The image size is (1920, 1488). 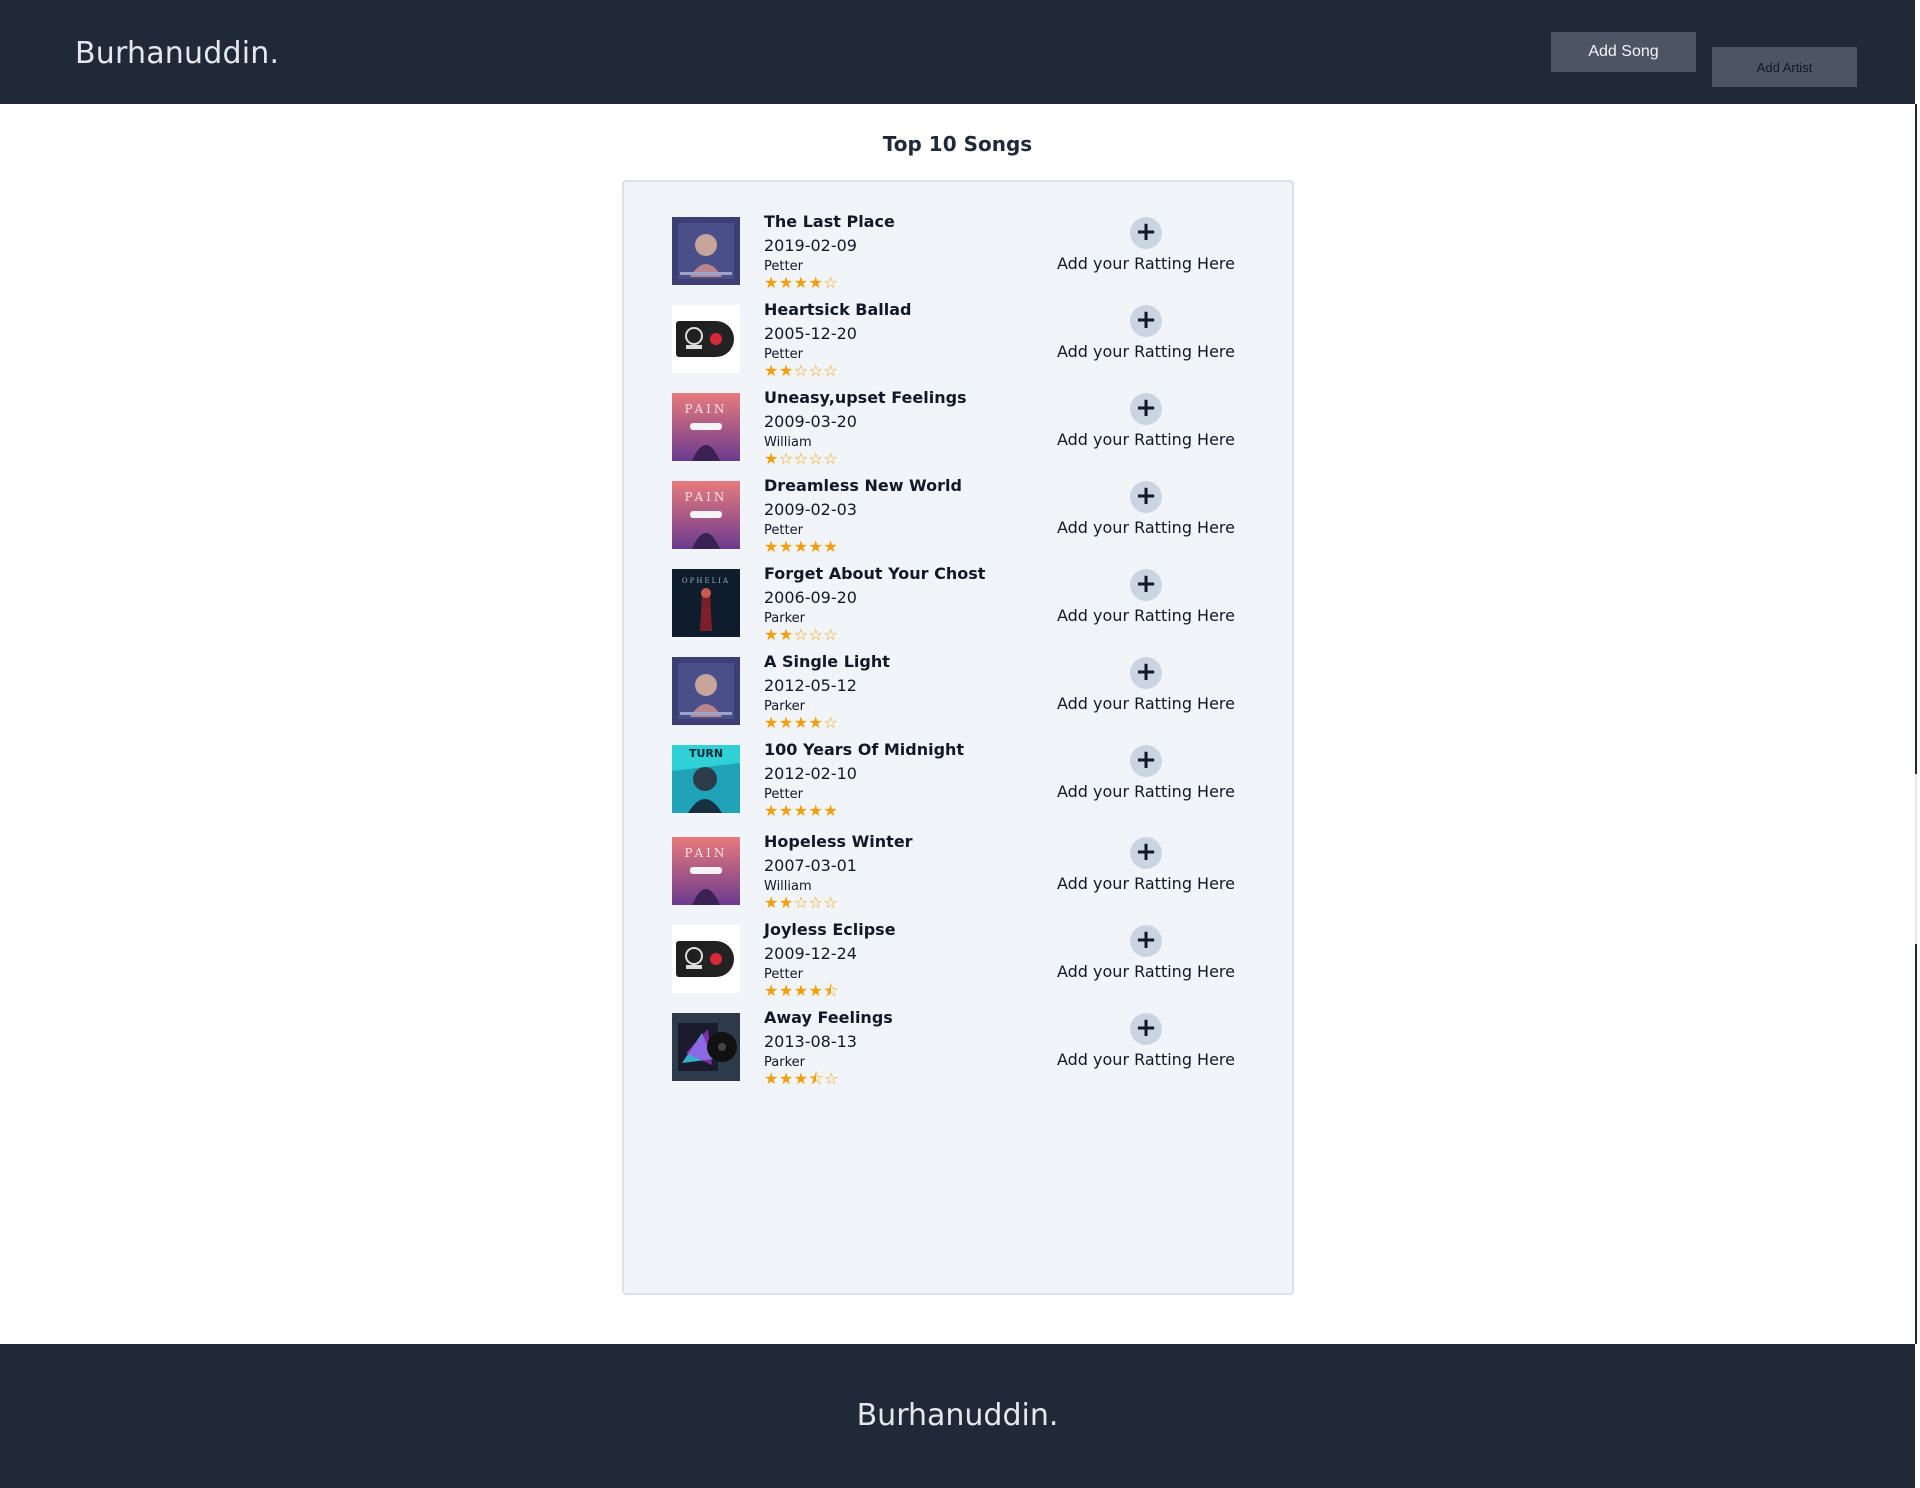 What do you see at coordinates (810, 1041) in the screenshot?
I see `song-release-date: 2013-08-13` at bounding box center [810, 1041].